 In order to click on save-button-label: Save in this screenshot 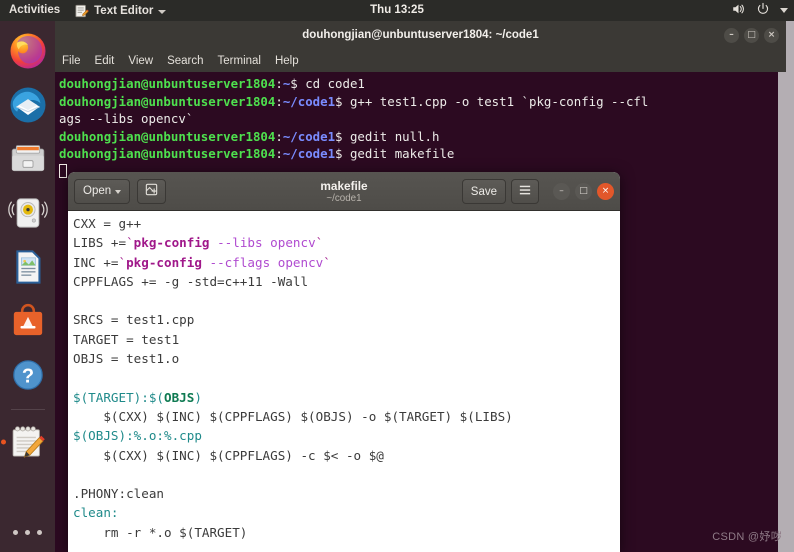, I will do `click(483, 191)`.